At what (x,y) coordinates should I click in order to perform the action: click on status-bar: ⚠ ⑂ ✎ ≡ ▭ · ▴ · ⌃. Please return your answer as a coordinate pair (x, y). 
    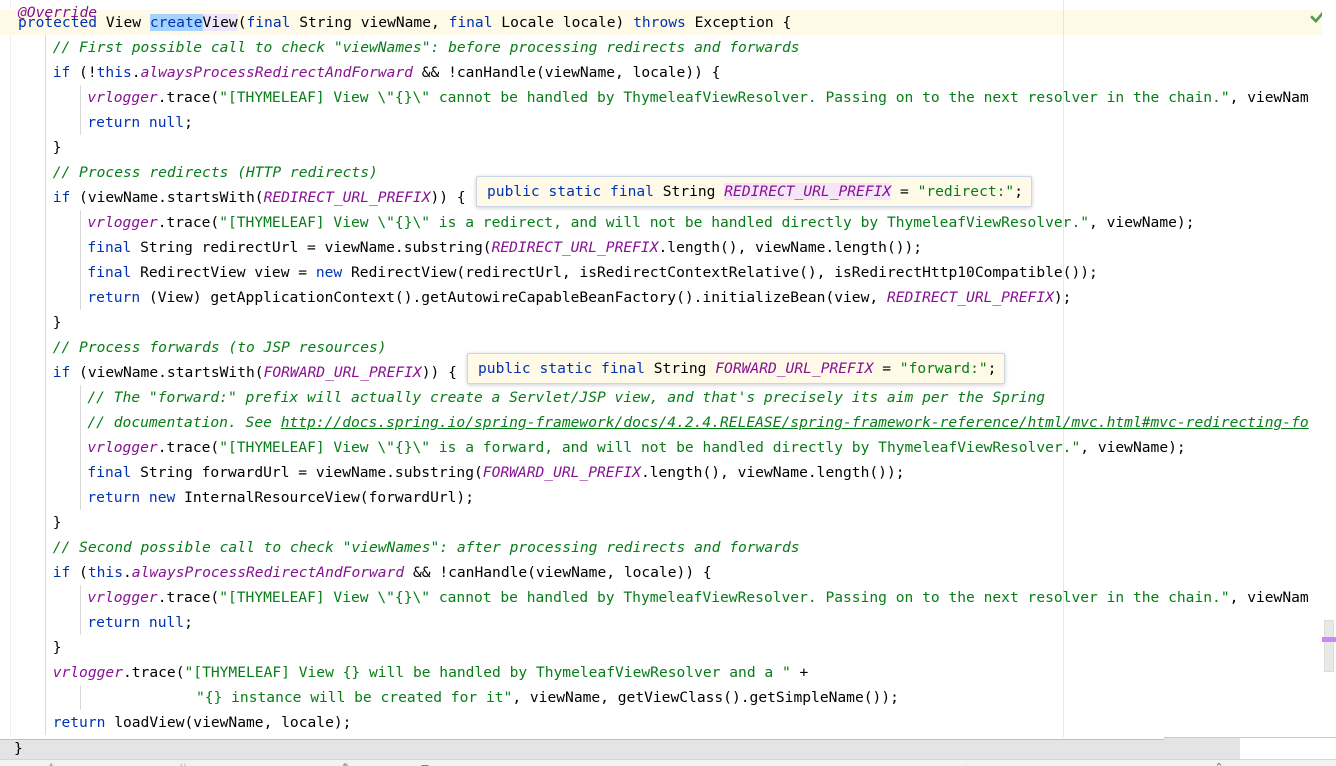
    Looking at the image, I should click on (668, 762).